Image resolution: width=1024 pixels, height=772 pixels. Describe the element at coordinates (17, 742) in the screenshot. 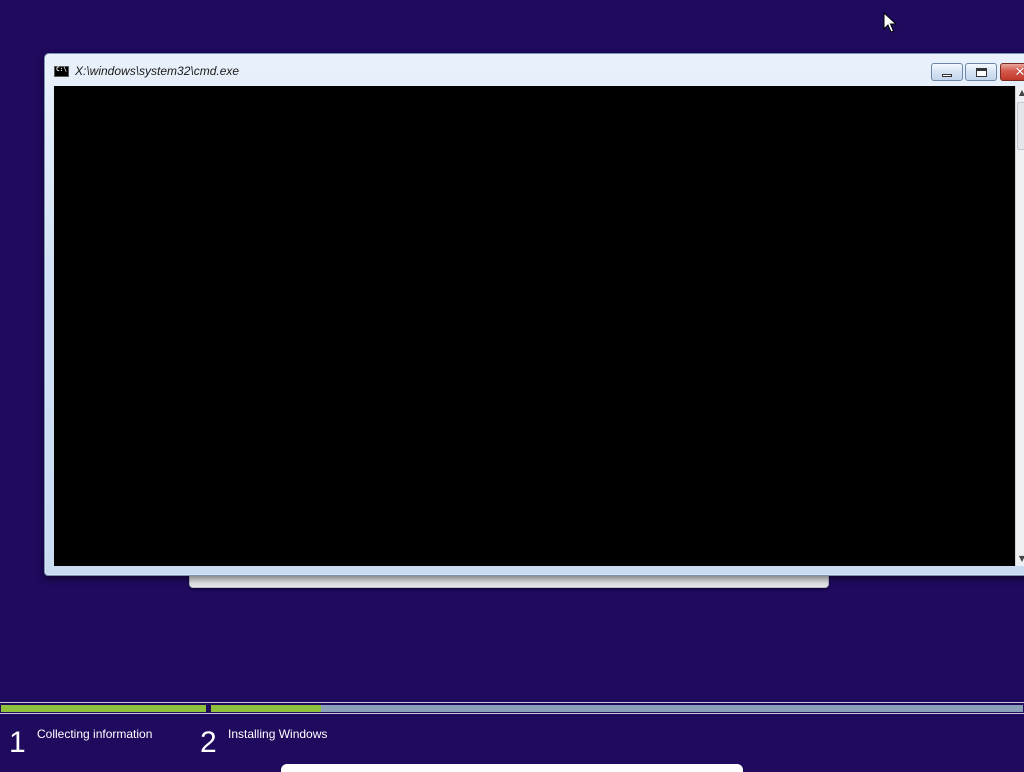

I see `step1-number: 1` at that location.